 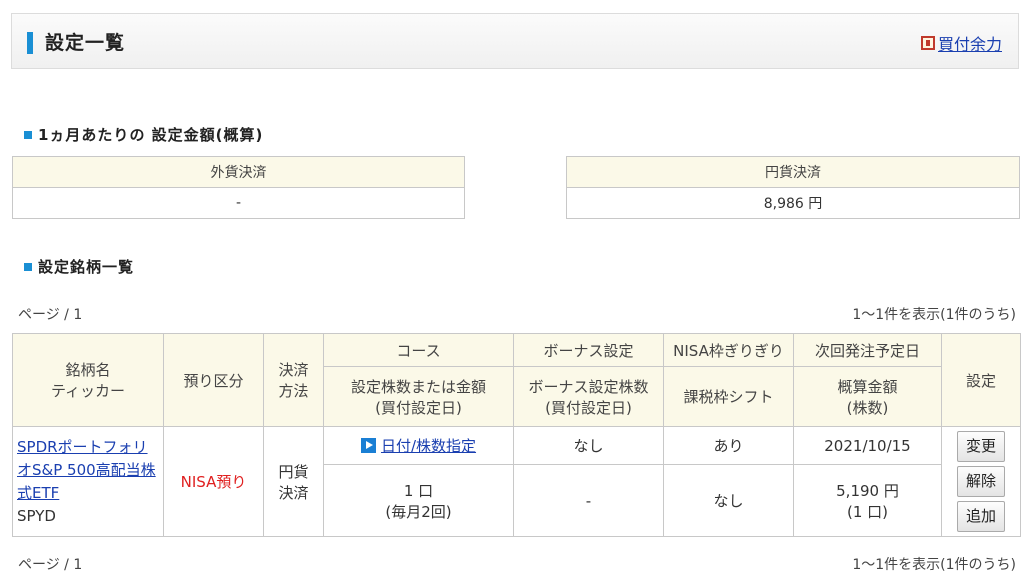 What do you see at coordinates (969, 44) in the screenshot?
I see `buying-power-label: 買付余力` at bounding box center [969, 44].